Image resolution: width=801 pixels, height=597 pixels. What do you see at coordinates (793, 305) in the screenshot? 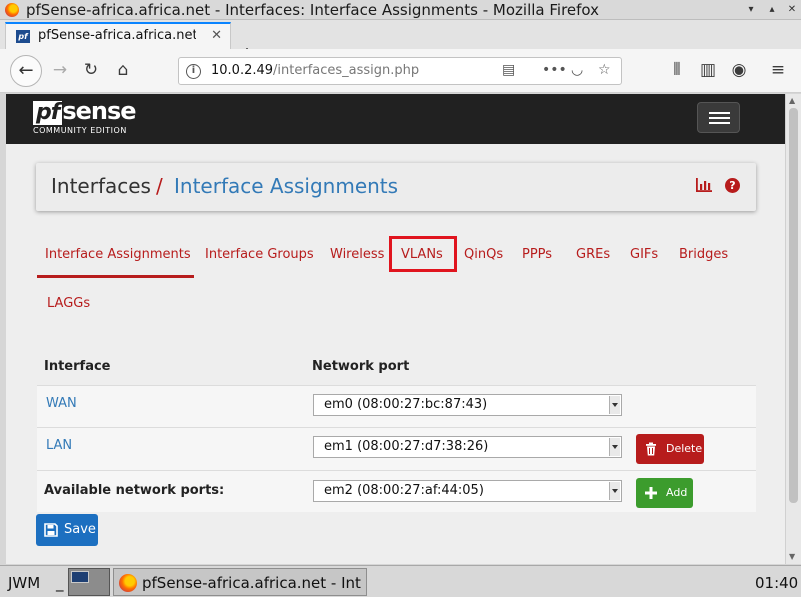
I see `scrollbar-thumb` at bounding box center [793, 305].